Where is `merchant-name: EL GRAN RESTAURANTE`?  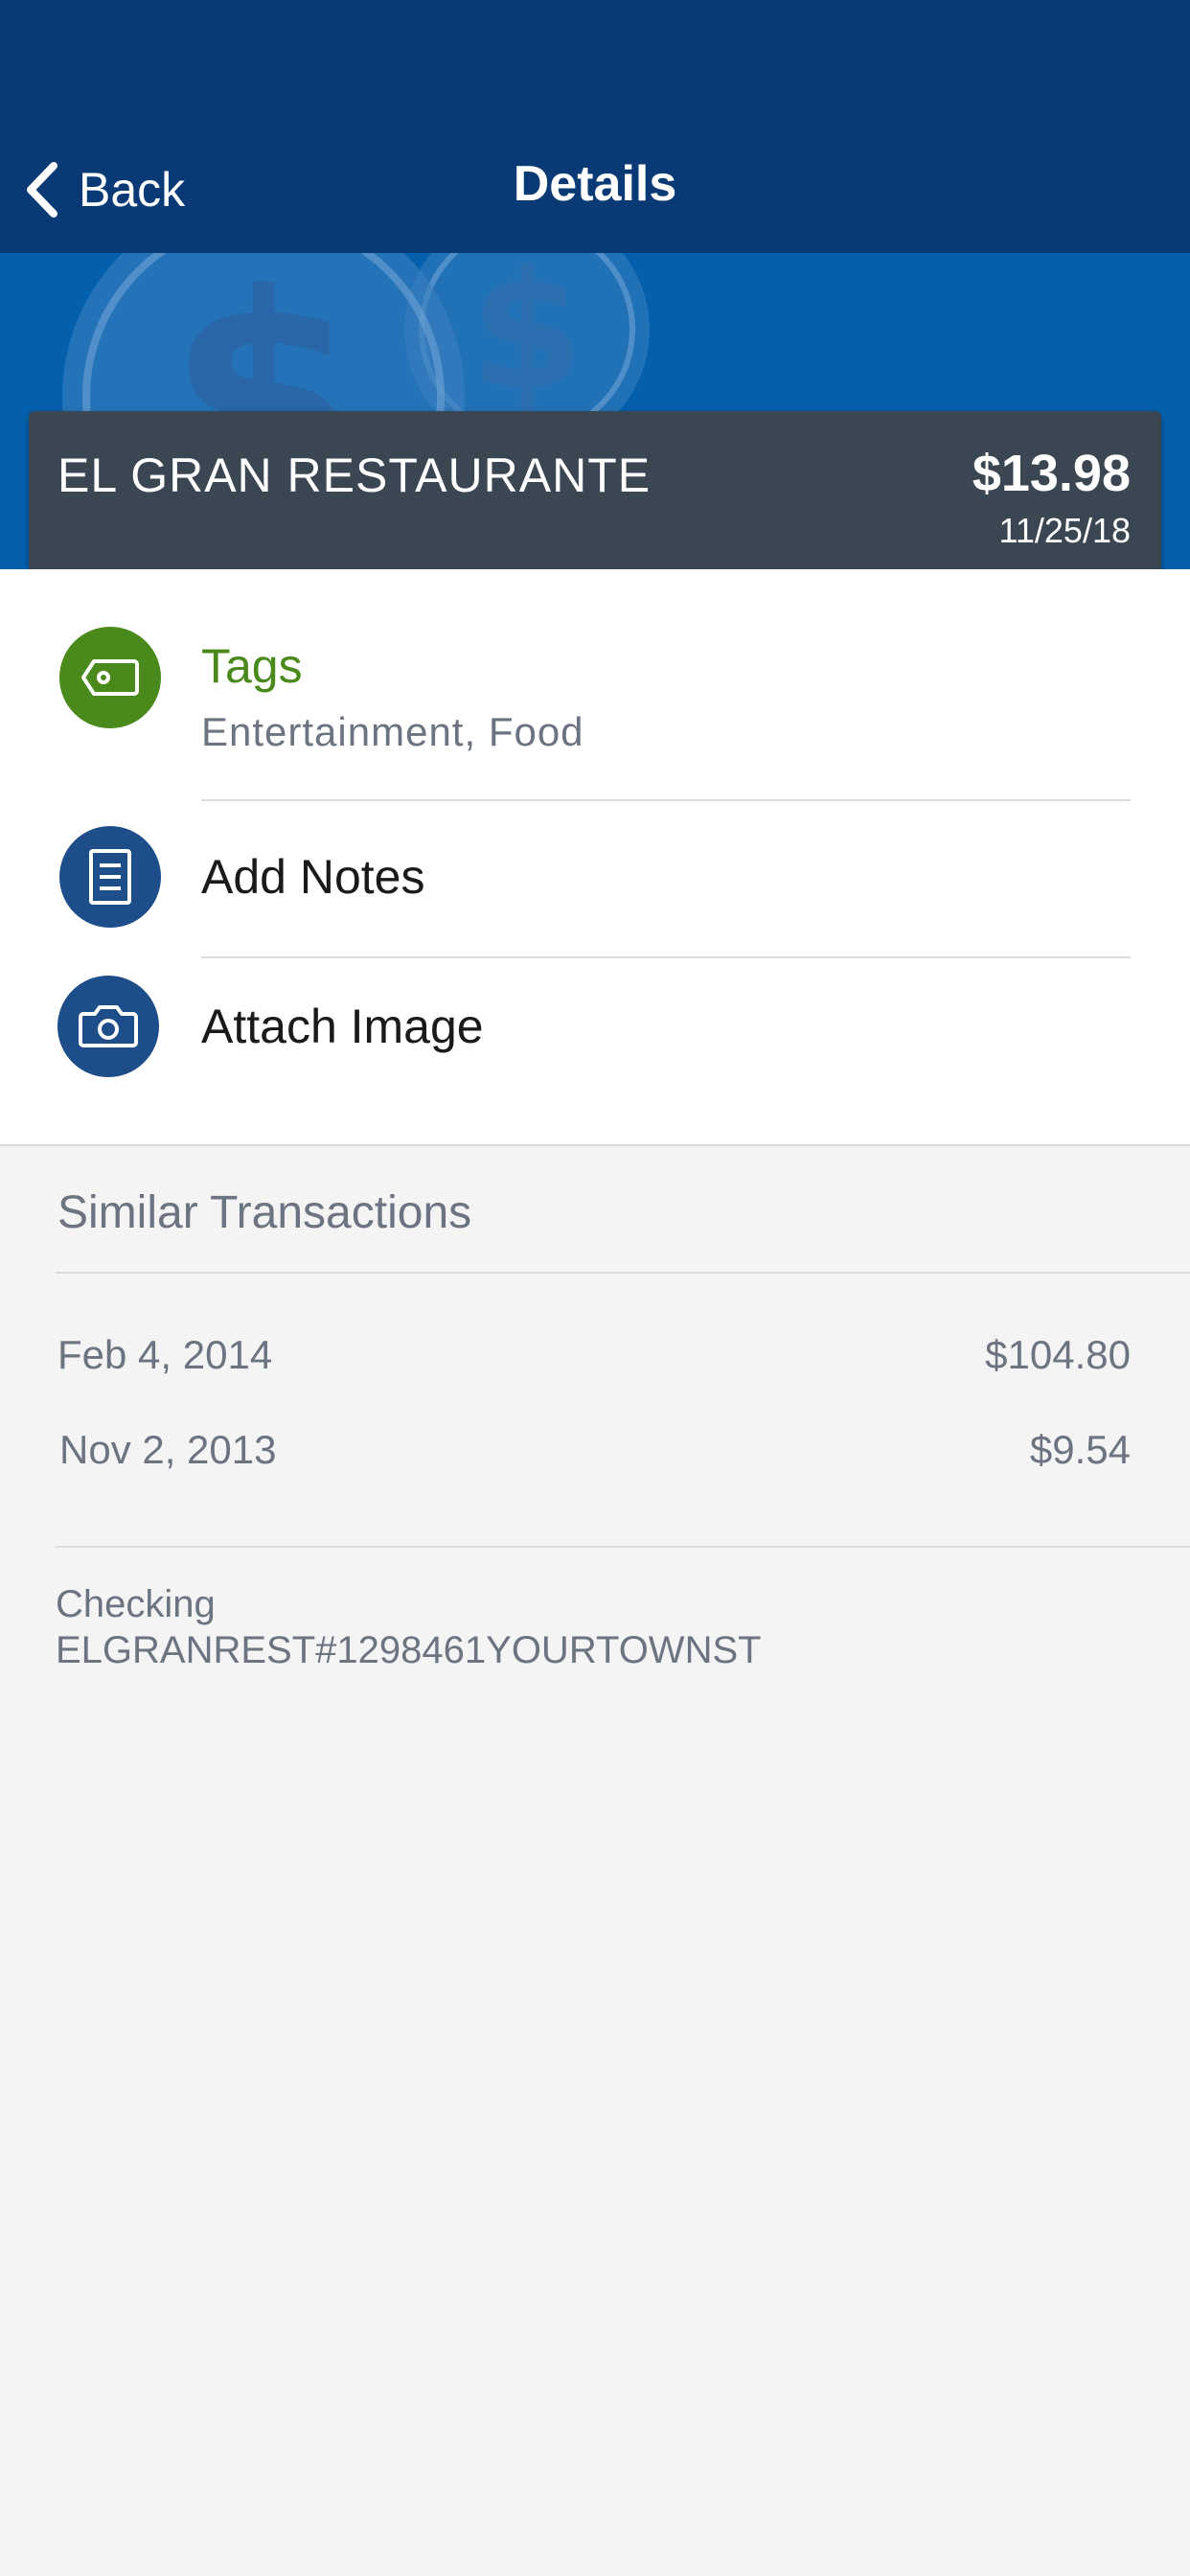 merchant-name: EL GRAN RESTAURANTE is located at coordinates (355, 475).